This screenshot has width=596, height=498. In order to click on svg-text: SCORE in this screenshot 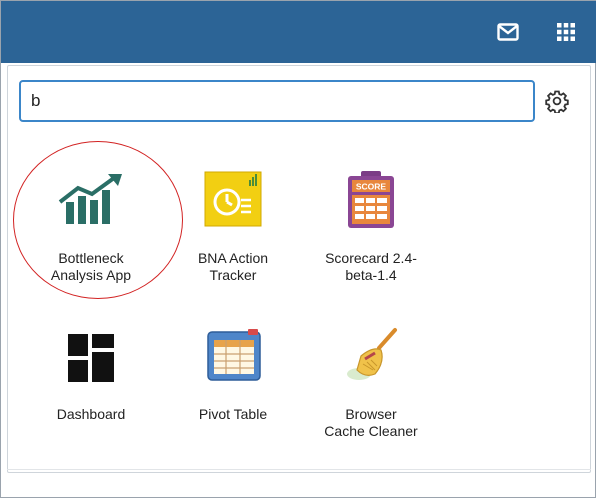, I will do `click(371, 187)`.